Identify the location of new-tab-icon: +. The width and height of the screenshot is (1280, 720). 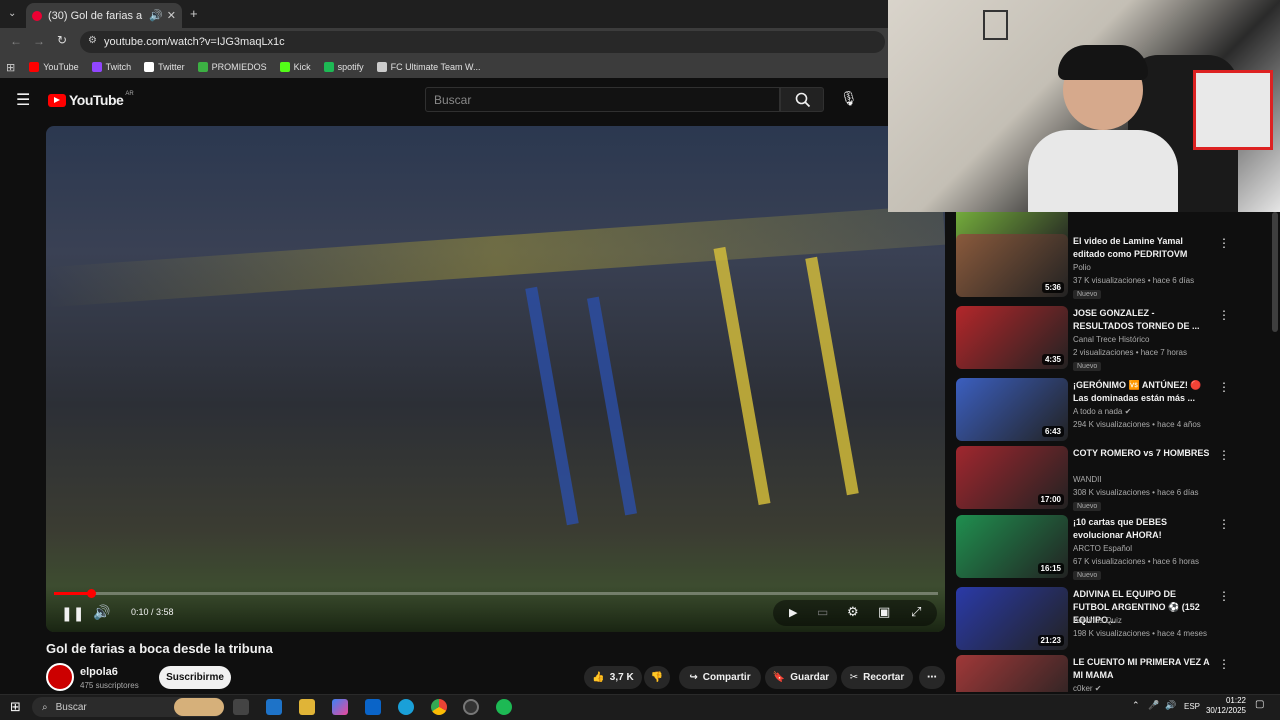
(194, 13).